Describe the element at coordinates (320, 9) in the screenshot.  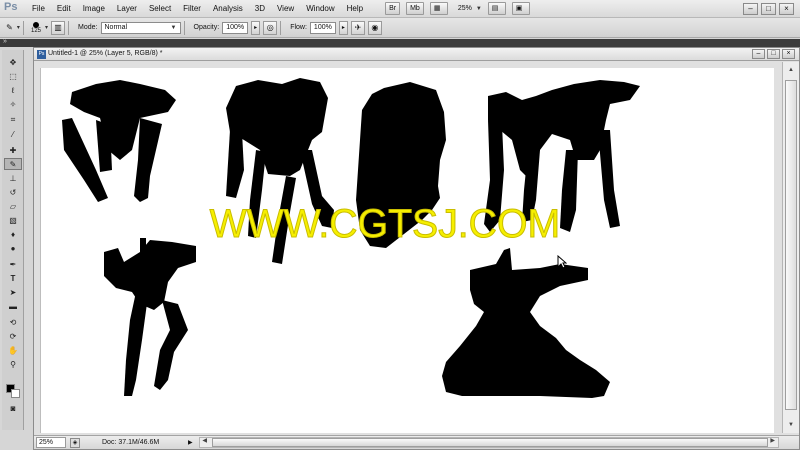
I see `menu-window: Window` at that location.